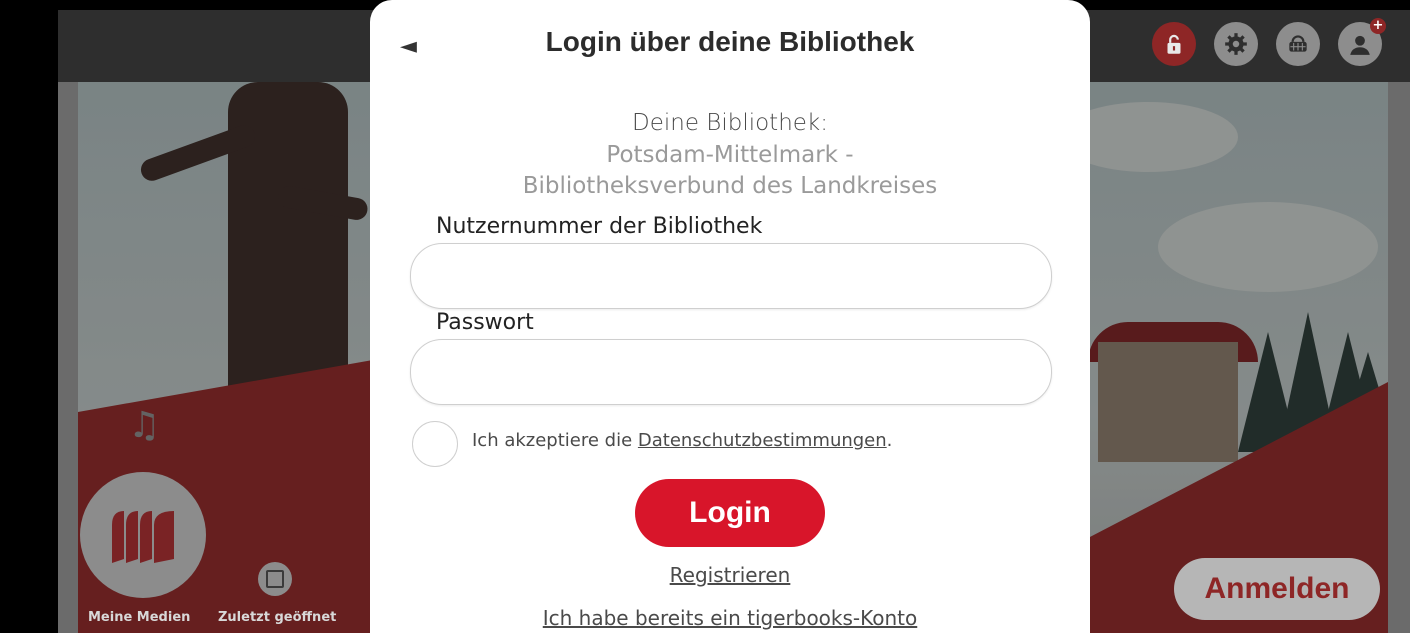 The width and height of the screenshot is (1410, 633). I want to click on add-badge: +, so click(1378, 26).